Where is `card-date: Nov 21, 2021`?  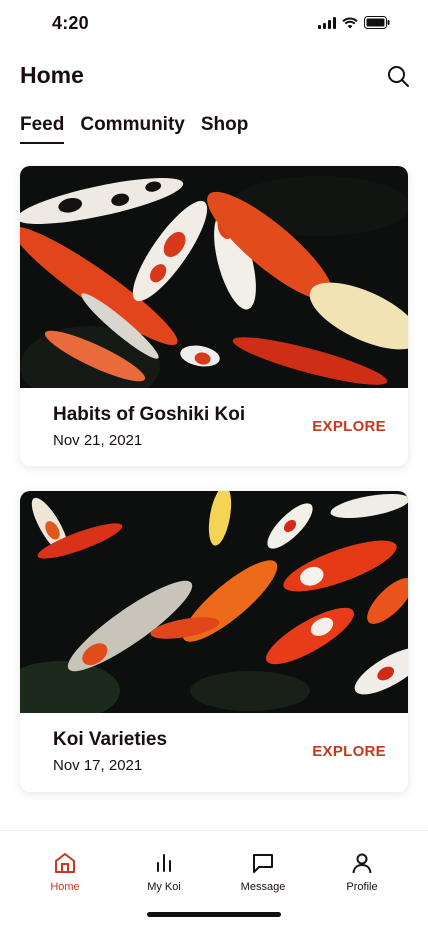 card-date: Nov 21, 2021 is located at coordinates (98, 440).